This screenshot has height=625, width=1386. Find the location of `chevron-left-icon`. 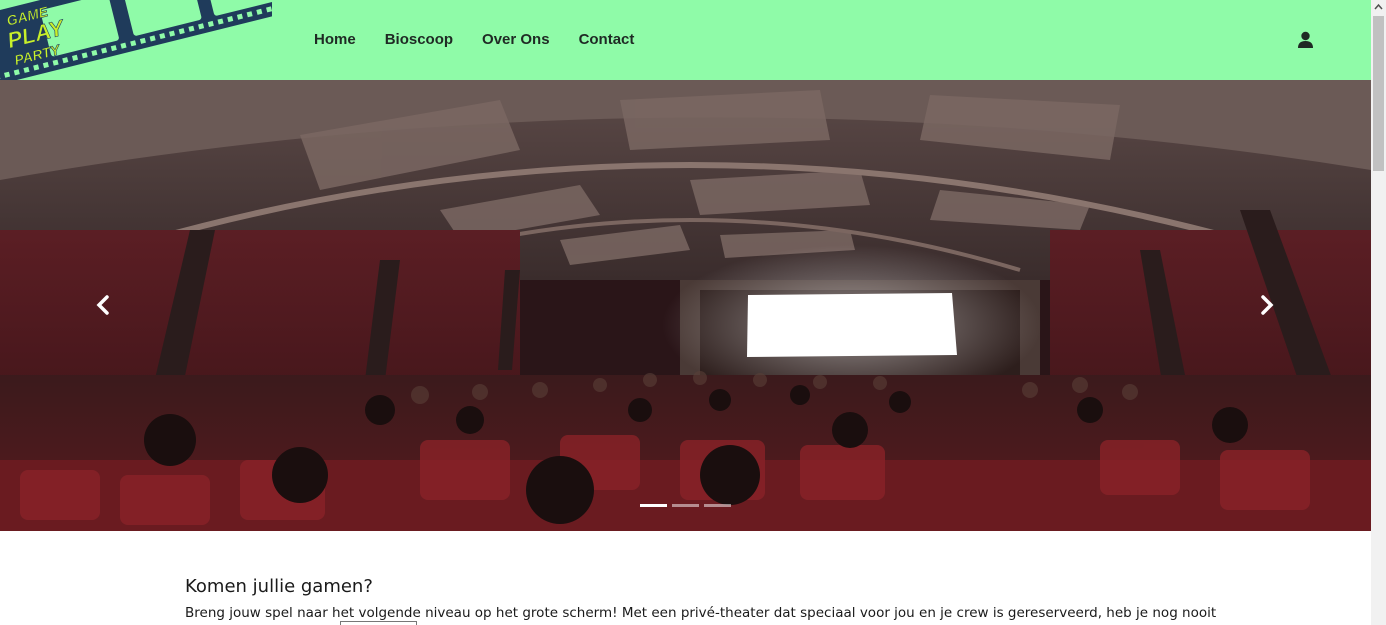

chevron-left-icon is located at coordinates (102, 305).